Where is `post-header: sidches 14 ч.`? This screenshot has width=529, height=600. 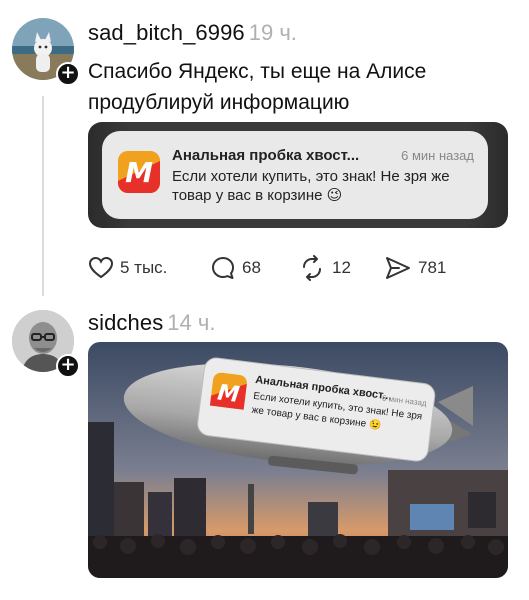
post-header: sidches 14 ч. is located at coordinates (151, 323).